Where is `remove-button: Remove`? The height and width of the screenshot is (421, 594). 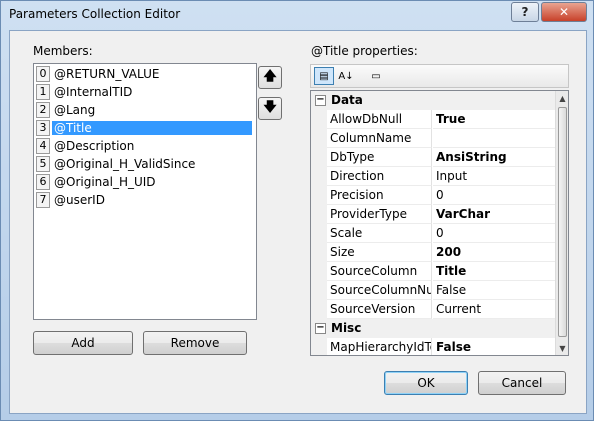
remove-button: Remove is located at coordinates (195, 343).